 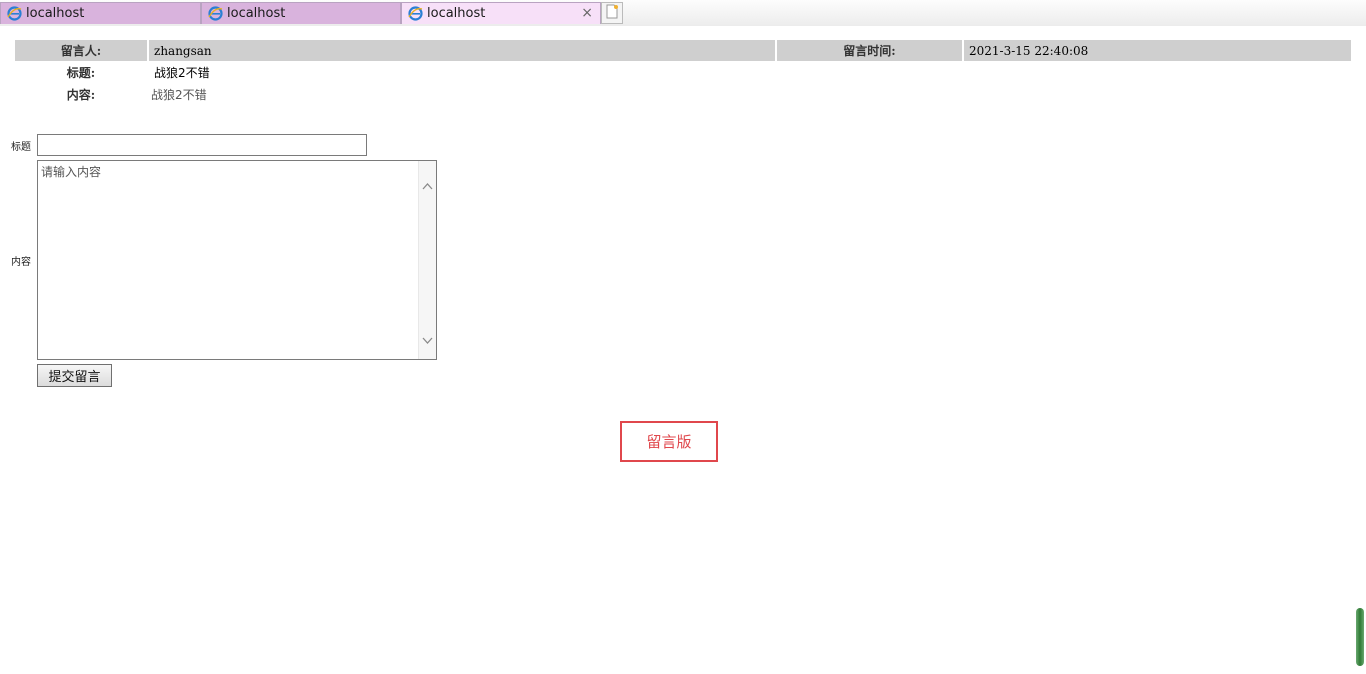 I want to click on form-content-label: 内容, so click(x=21, y=262).